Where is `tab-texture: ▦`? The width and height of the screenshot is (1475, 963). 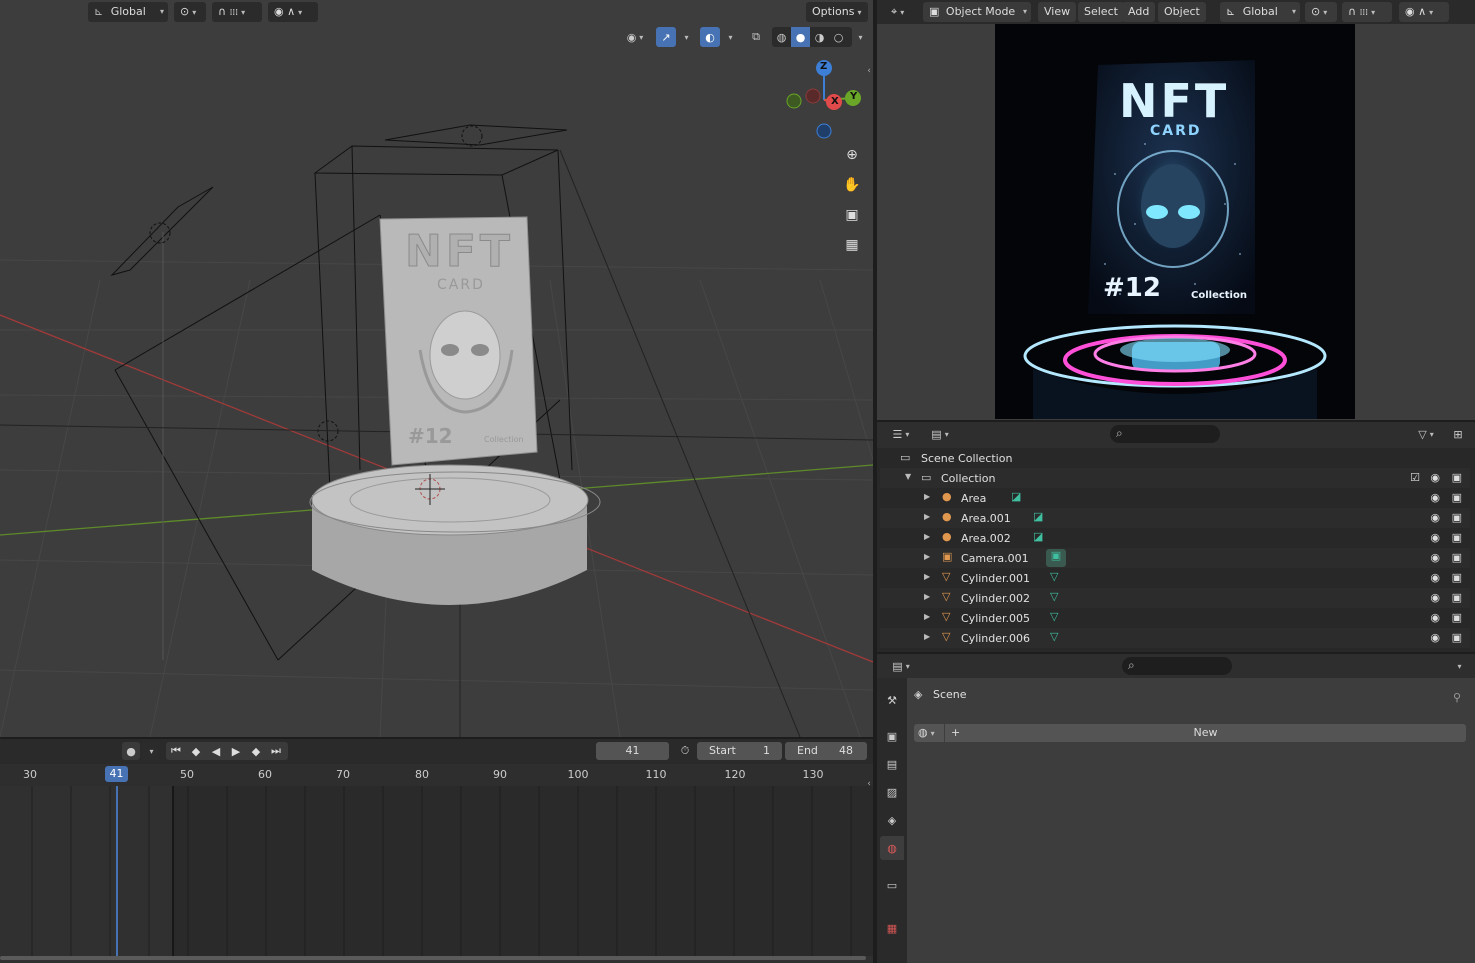 tab-texture: ▦ is located at coordinates (892, 928).